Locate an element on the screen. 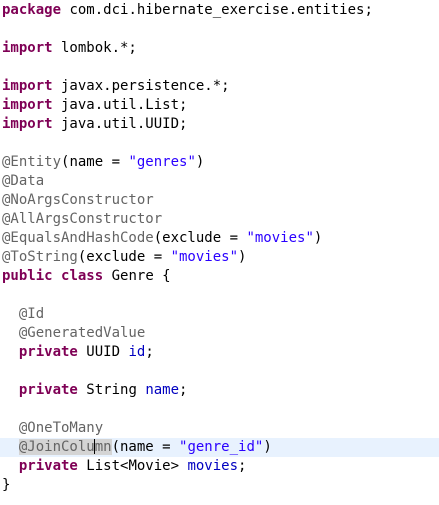 The height and width of the screenshot is (505, 439). code-line-equals-hashcode: @EqualsAndHashCode(exclude = "movies") is located at coordinates (219, 238).